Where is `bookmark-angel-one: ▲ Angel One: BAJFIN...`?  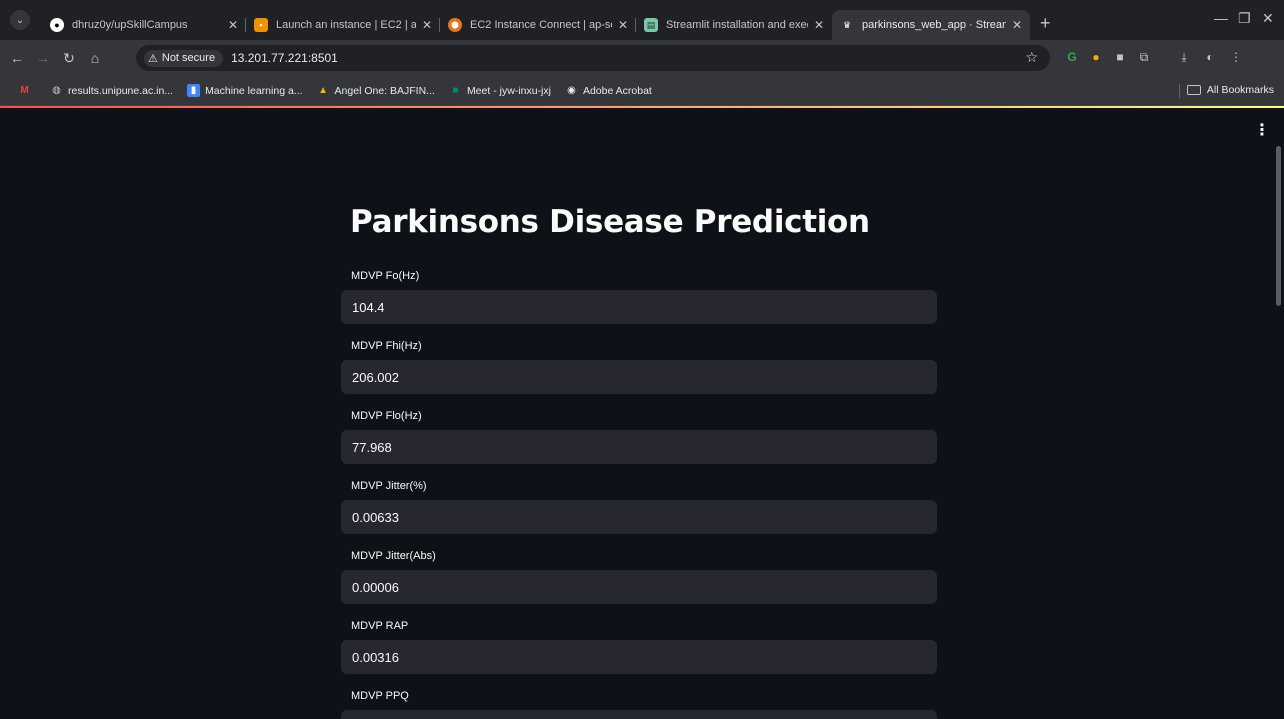 bookmark-angel-one: ▲ Angel One: BAJFIN... is located at coordinates (376, 90).